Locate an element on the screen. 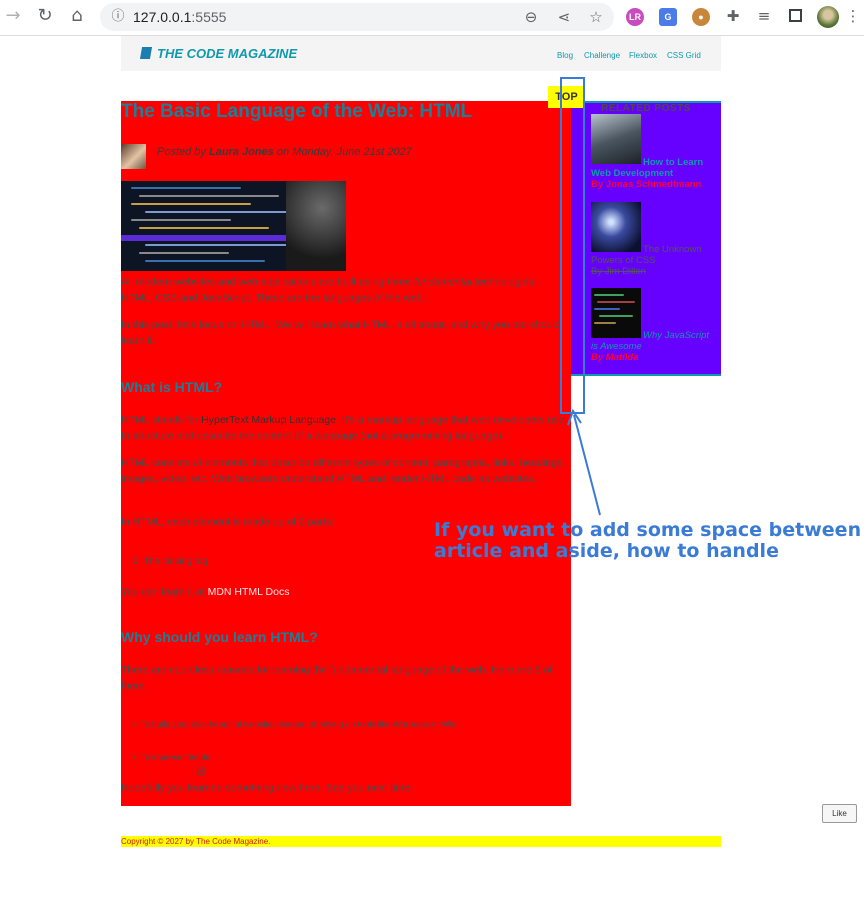 Image resolution: width=864 pixels, height=913 pixels. zoom-icon: ⊖ is located at coordinates (531, 17).